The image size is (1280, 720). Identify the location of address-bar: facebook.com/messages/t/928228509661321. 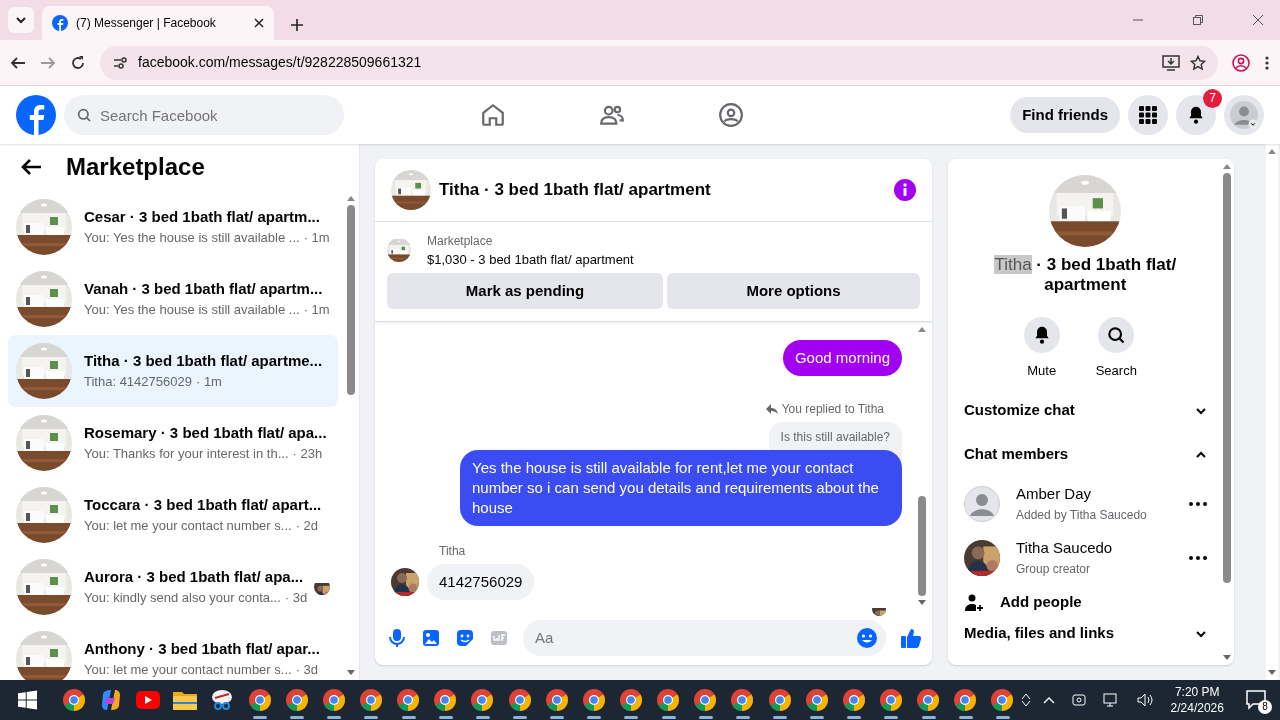
(659, 62).